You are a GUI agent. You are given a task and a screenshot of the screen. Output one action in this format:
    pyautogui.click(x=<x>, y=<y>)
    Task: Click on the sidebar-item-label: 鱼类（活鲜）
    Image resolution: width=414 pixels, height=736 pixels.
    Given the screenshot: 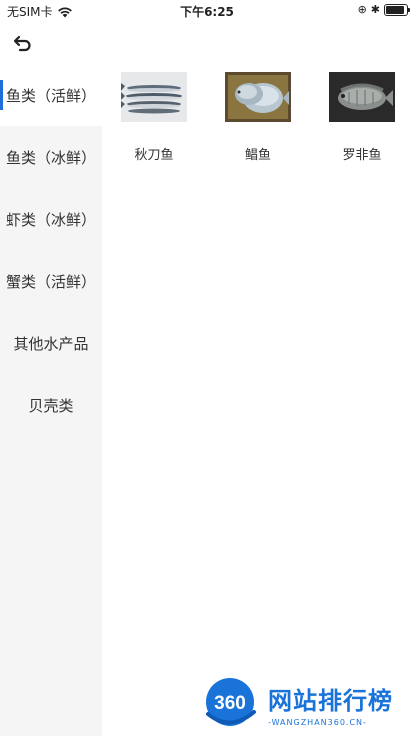 What is the action you would take?
    pyautogui.click(x=50, y=95)
    